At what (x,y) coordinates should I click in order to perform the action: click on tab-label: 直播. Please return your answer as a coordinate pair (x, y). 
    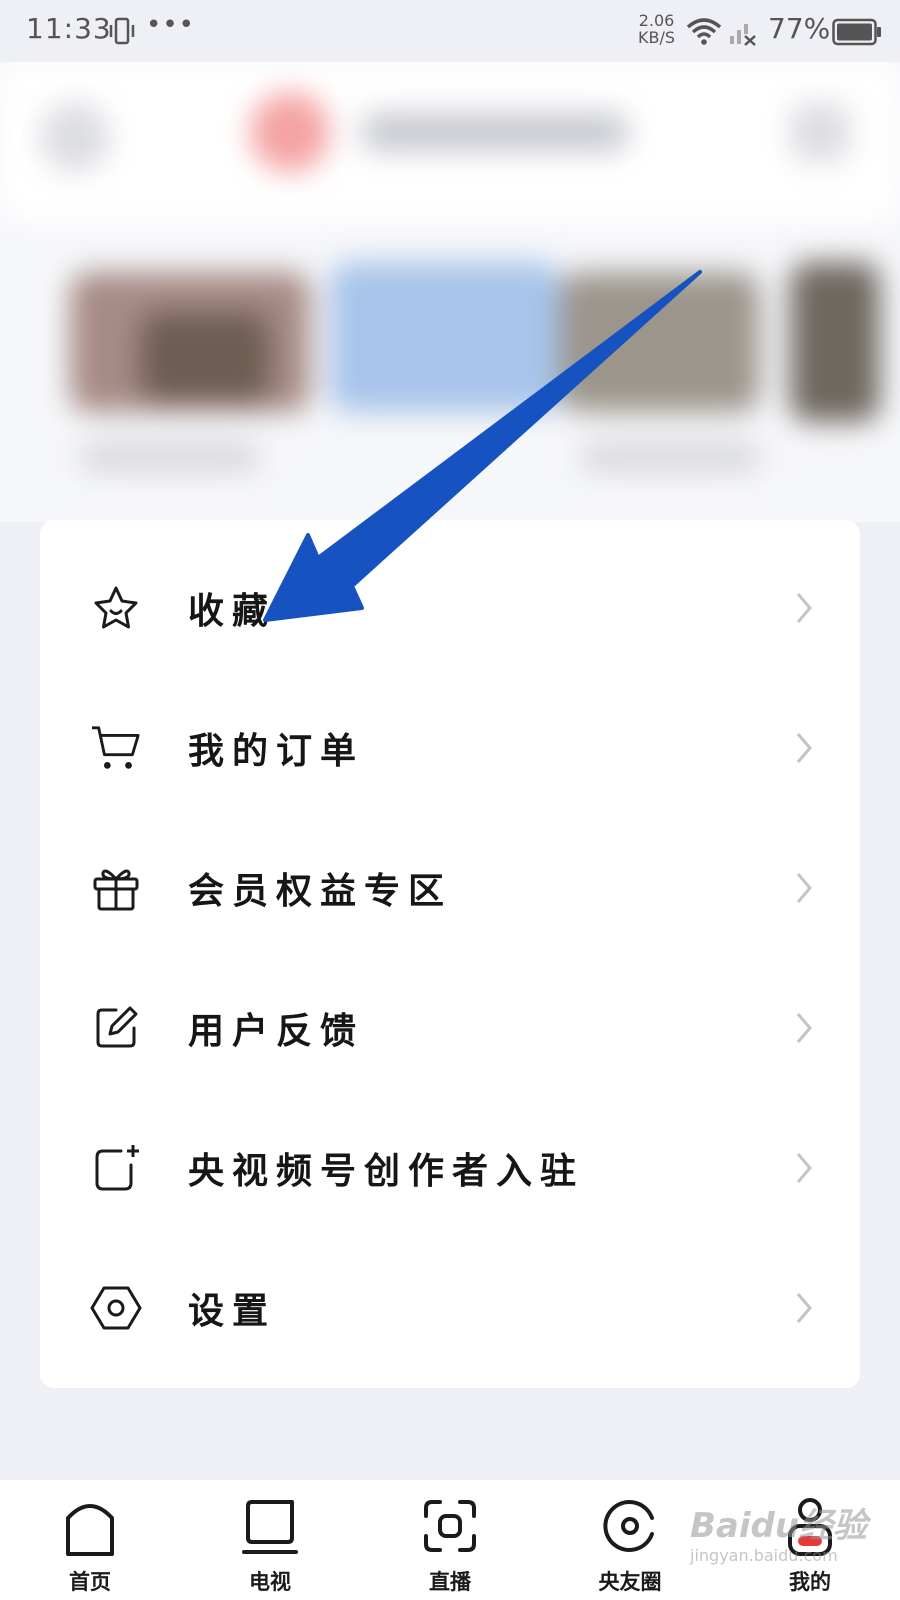
    Looking at the image, I should click on (450, 1581).